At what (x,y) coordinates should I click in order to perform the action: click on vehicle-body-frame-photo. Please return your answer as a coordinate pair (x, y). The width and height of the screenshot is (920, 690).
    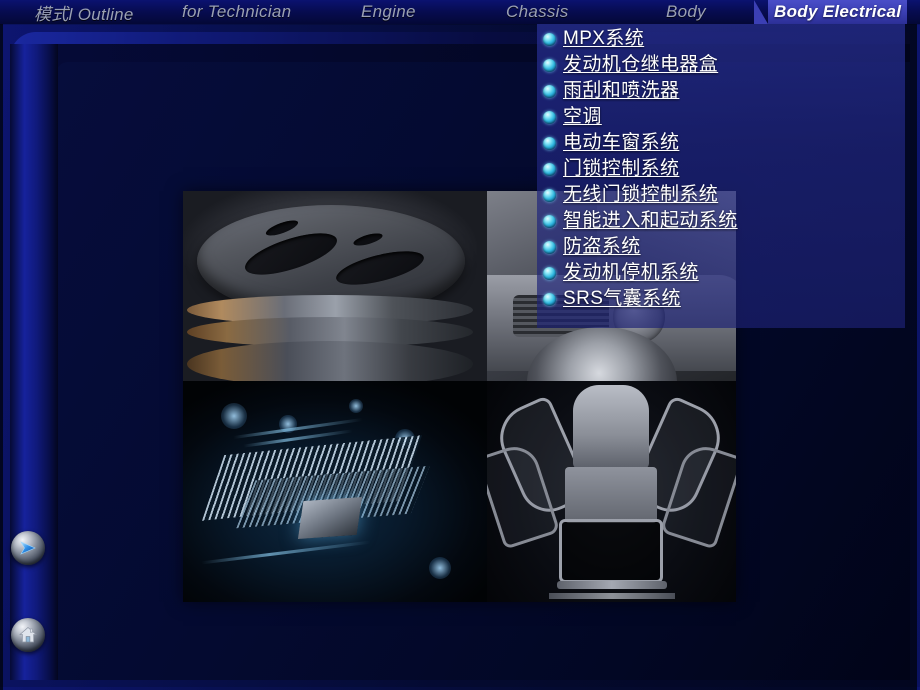
    Looking at the image, I should click on (611, 491).